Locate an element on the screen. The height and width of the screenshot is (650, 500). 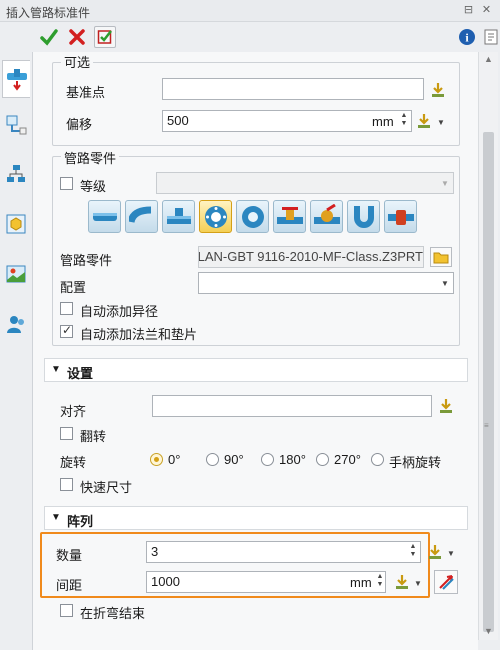
count-dropdown-arrow: ▼ is located at coordinates (451, 553).